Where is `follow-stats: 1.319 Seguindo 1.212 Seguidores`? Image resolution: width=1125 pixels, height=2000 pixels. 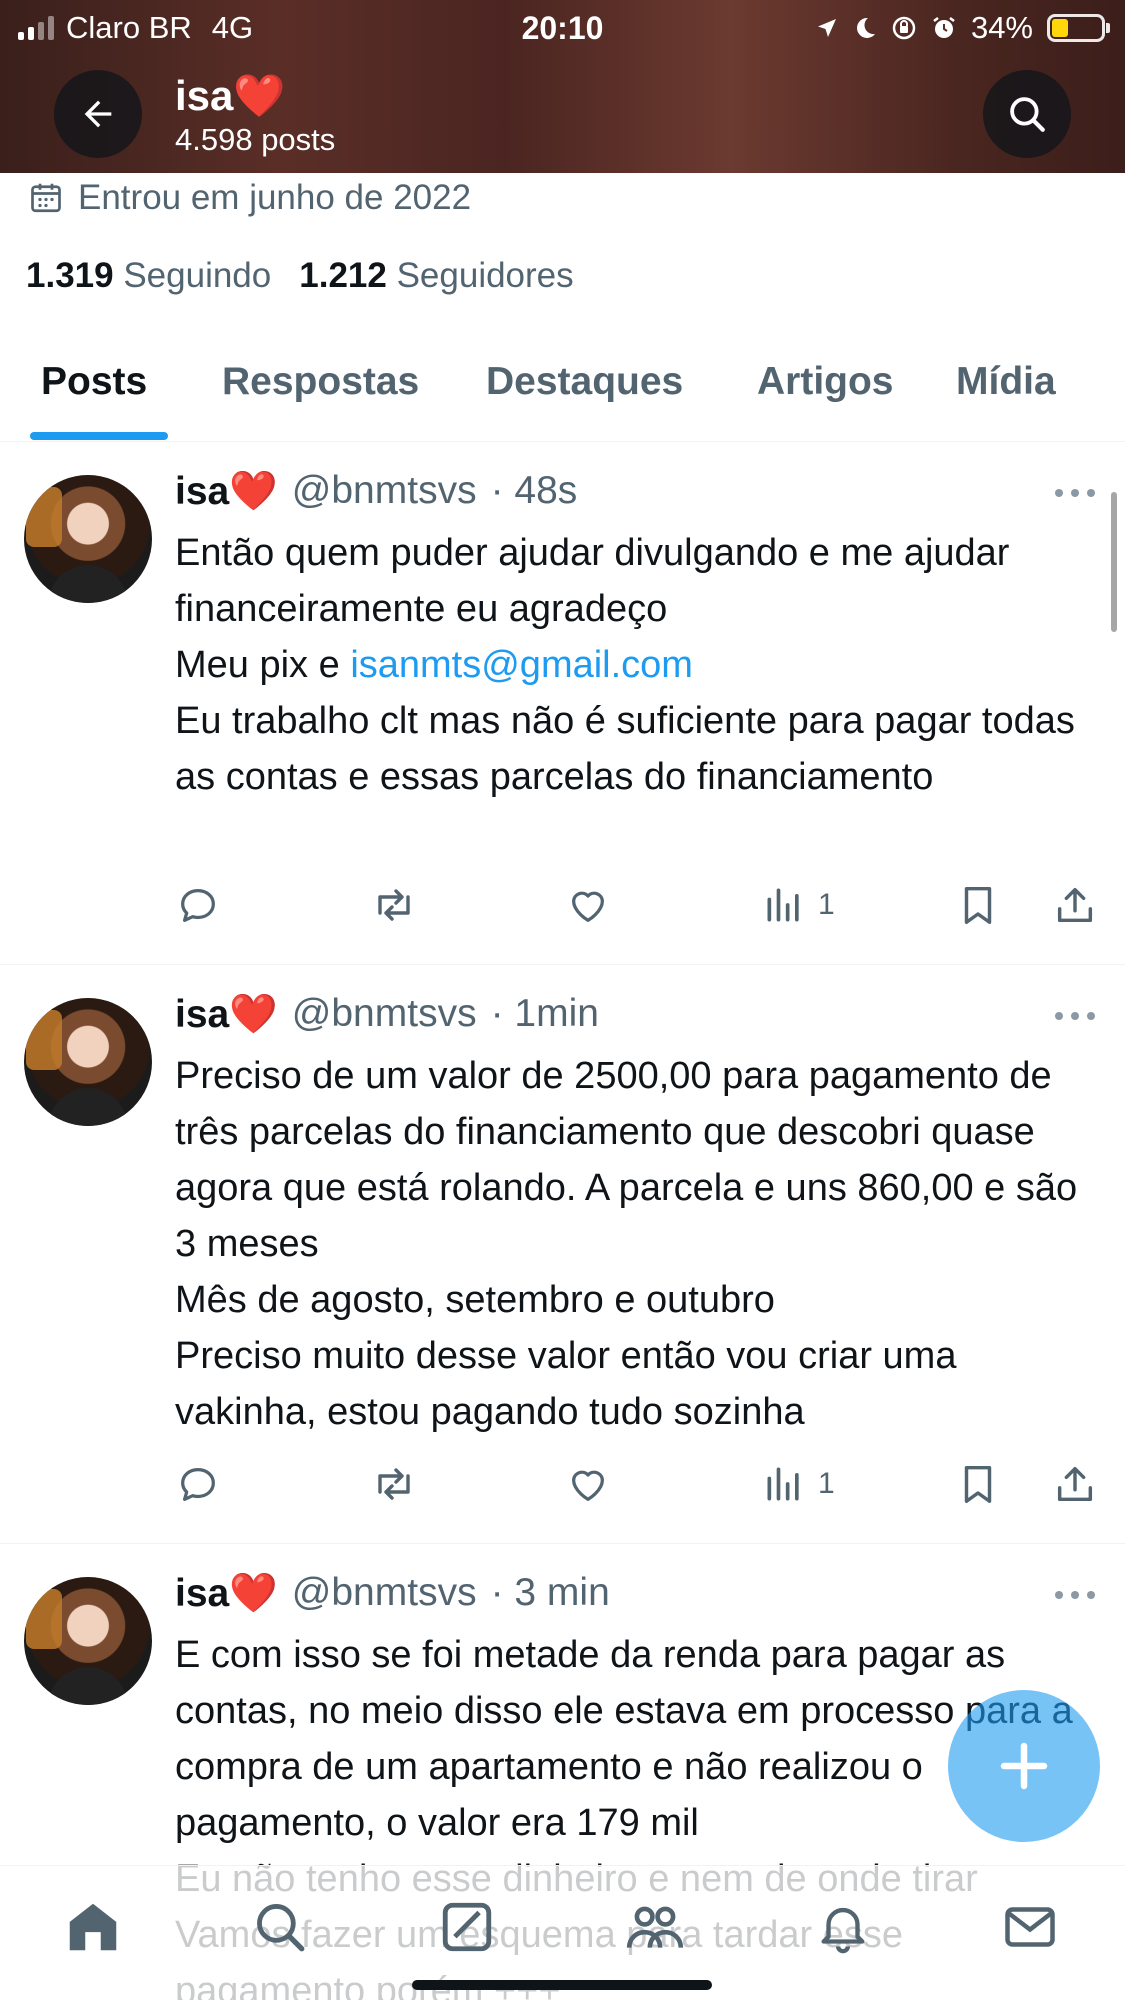 follow-stats: 1.319 Seguindo 1.212 Seguidores is located at coordinates (300, 276).